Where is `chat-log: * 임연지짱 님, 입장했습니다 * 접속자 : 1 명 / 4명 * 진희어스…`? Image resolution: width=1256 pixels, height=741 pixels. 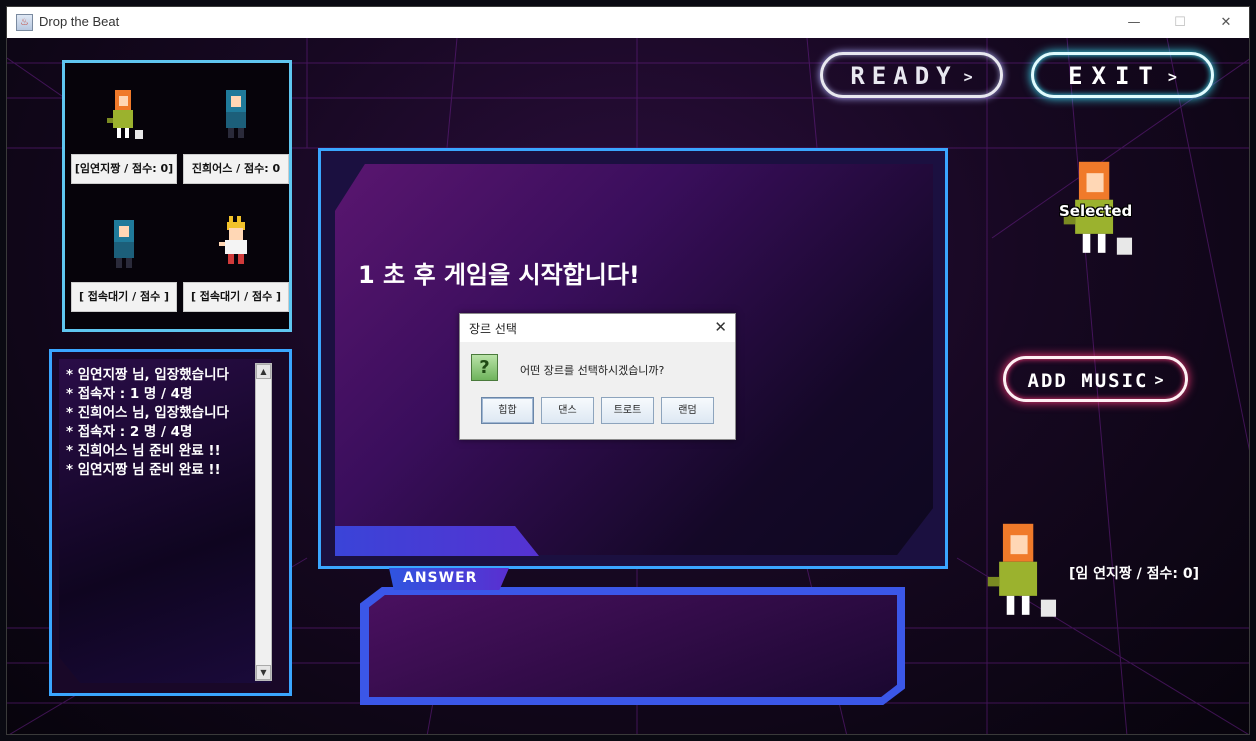 chat-log: * 임연지짱 님, 입장했습니다 * 접속자 : 1 명 / 4명 * 진희어스… is located at coordinates (147, 423).